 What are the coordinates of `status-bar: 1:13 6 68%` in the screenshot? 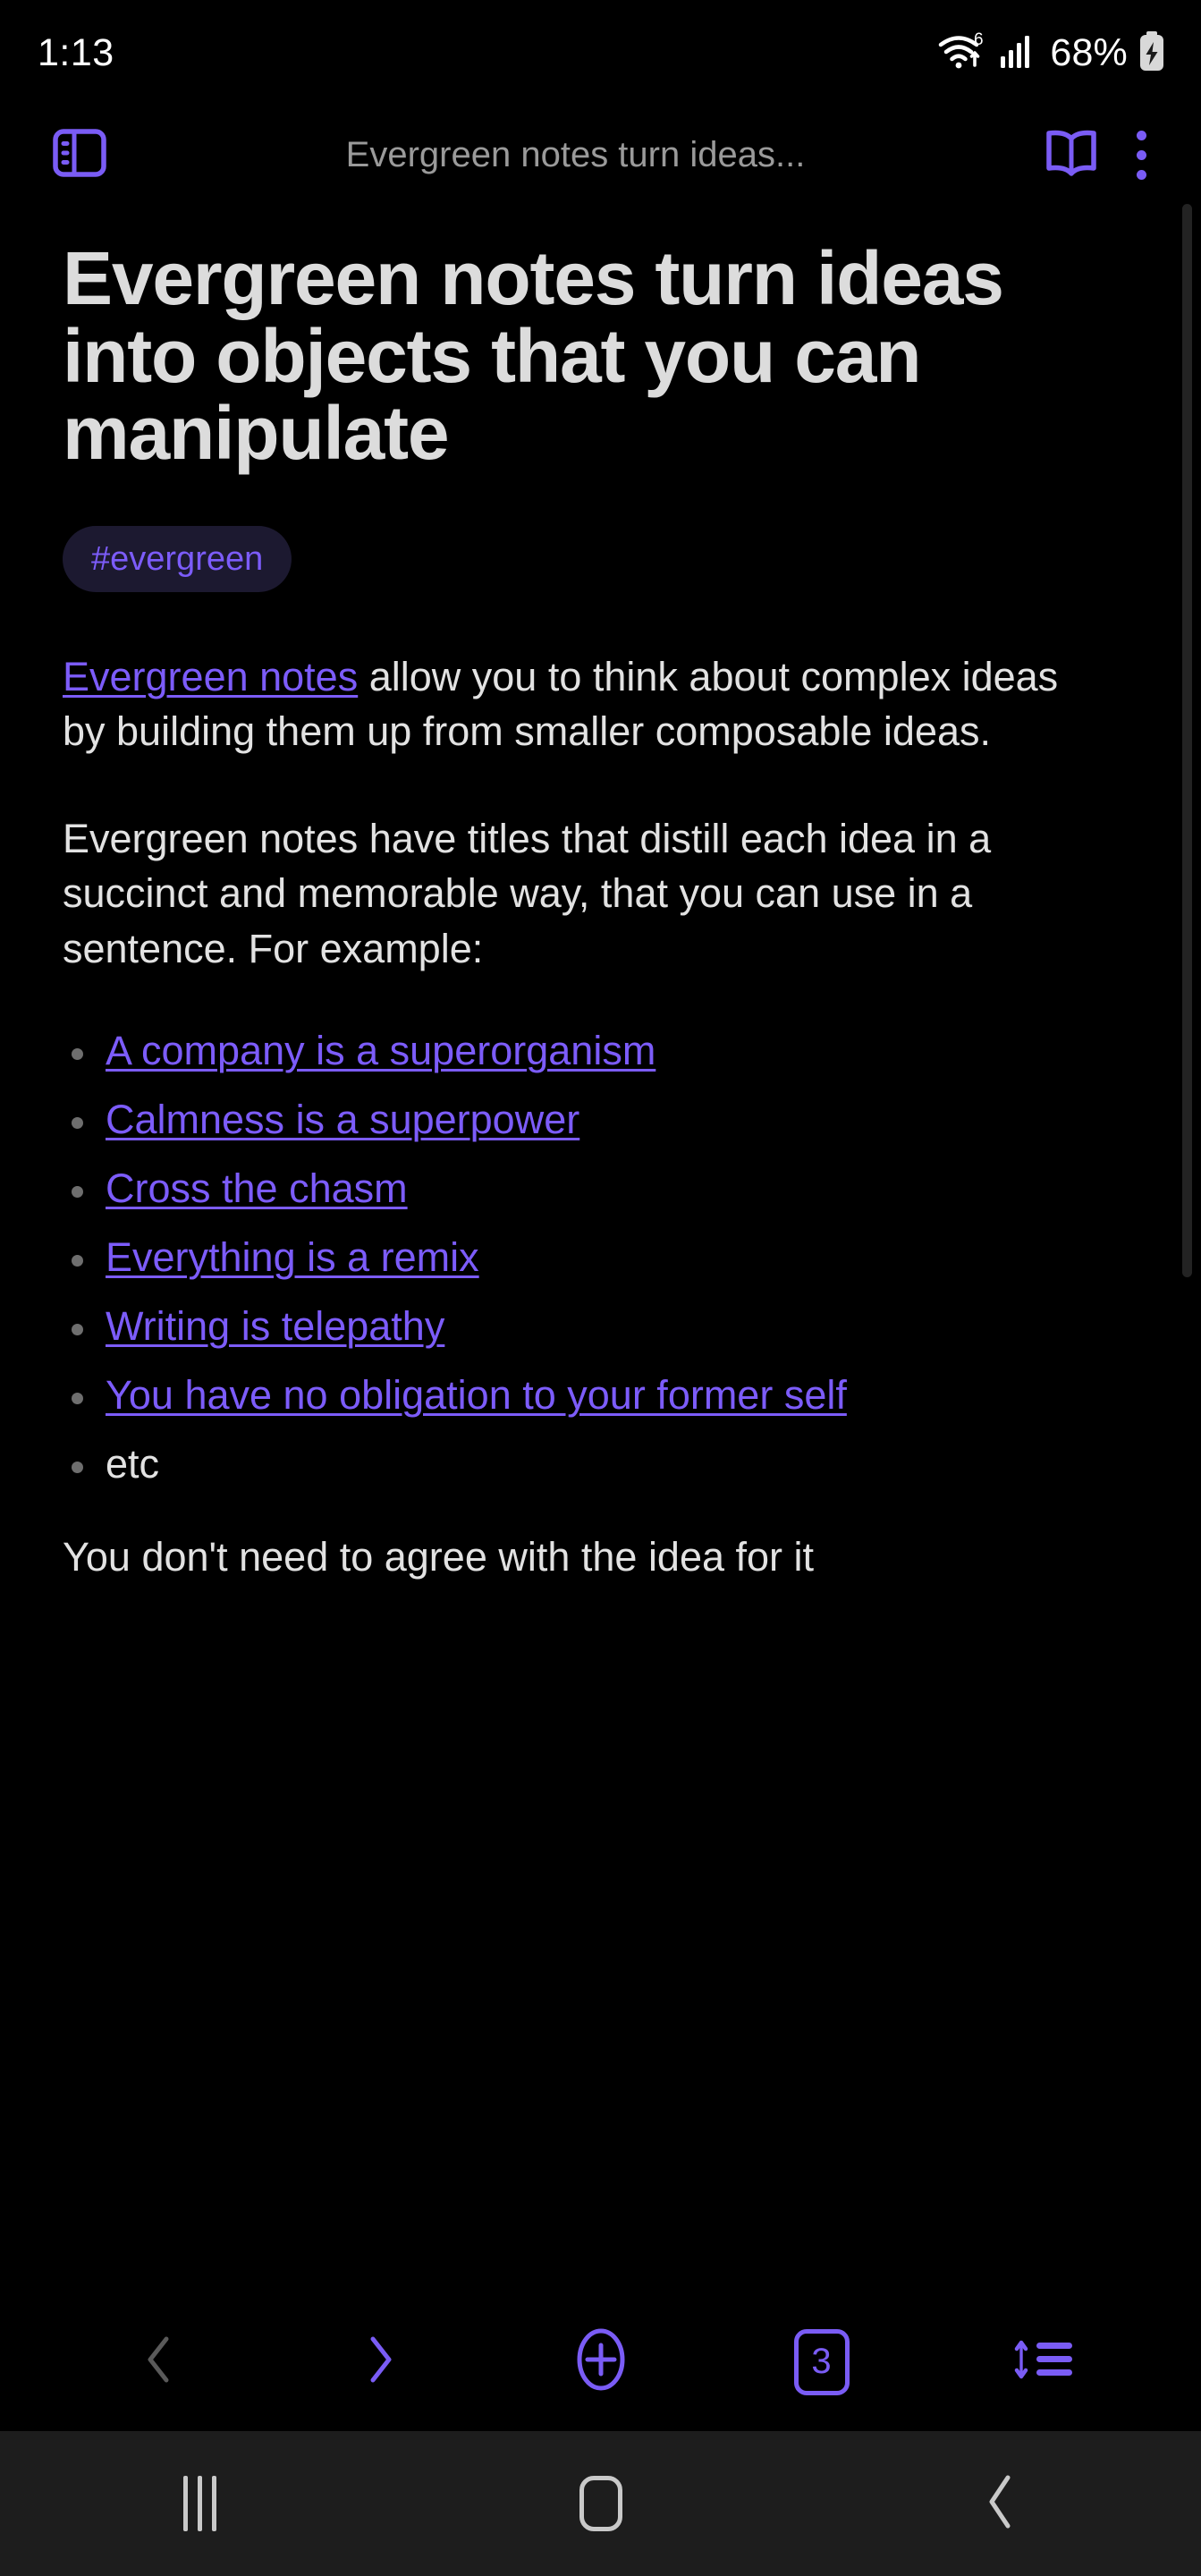 It's located at (600, 53).